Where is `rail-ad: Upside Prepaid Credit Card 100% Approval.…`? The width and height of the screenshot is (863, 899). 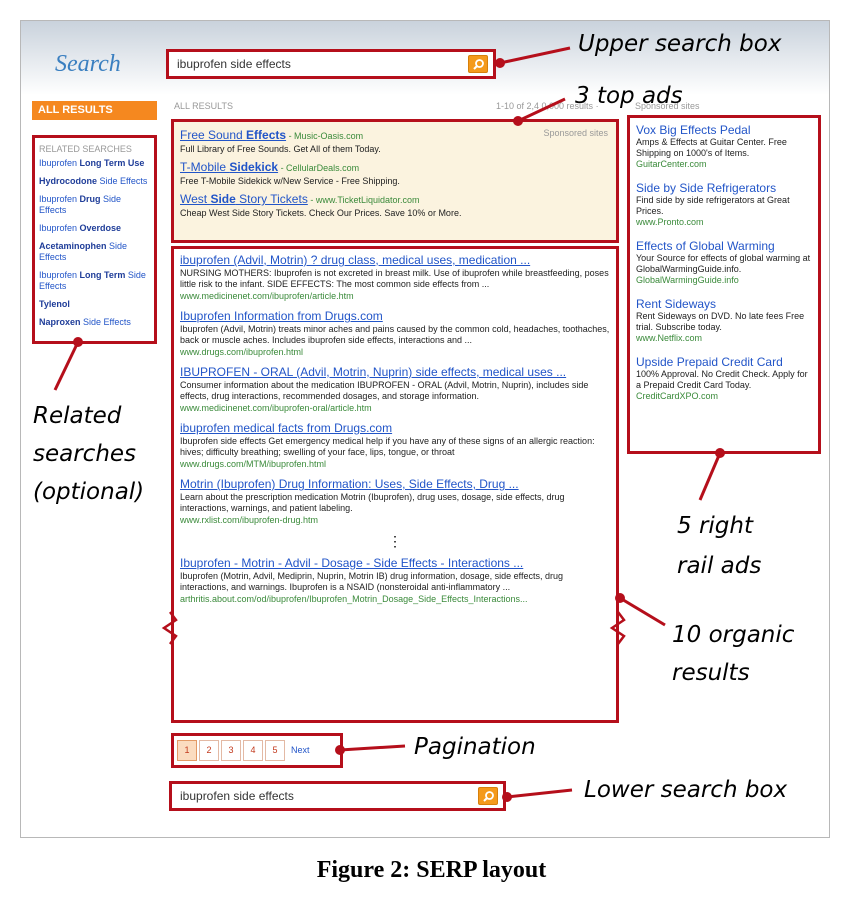 rail-ad: Upside Prepaid Credit Card 100% Approval.… is located at coordinates (724, 378).